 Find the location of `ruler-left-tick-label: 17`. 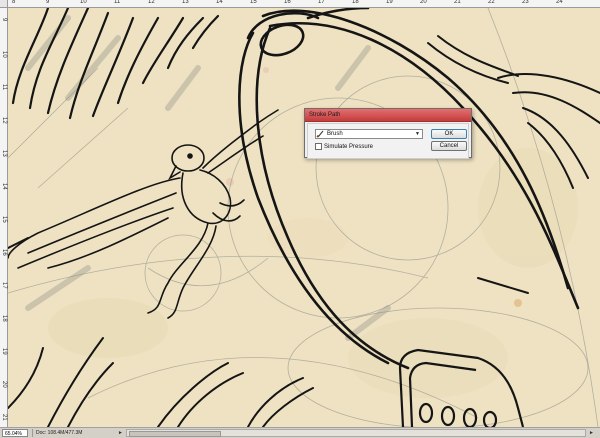

ruler-left-tick-label: 17 is located at coordinates (4, 285).